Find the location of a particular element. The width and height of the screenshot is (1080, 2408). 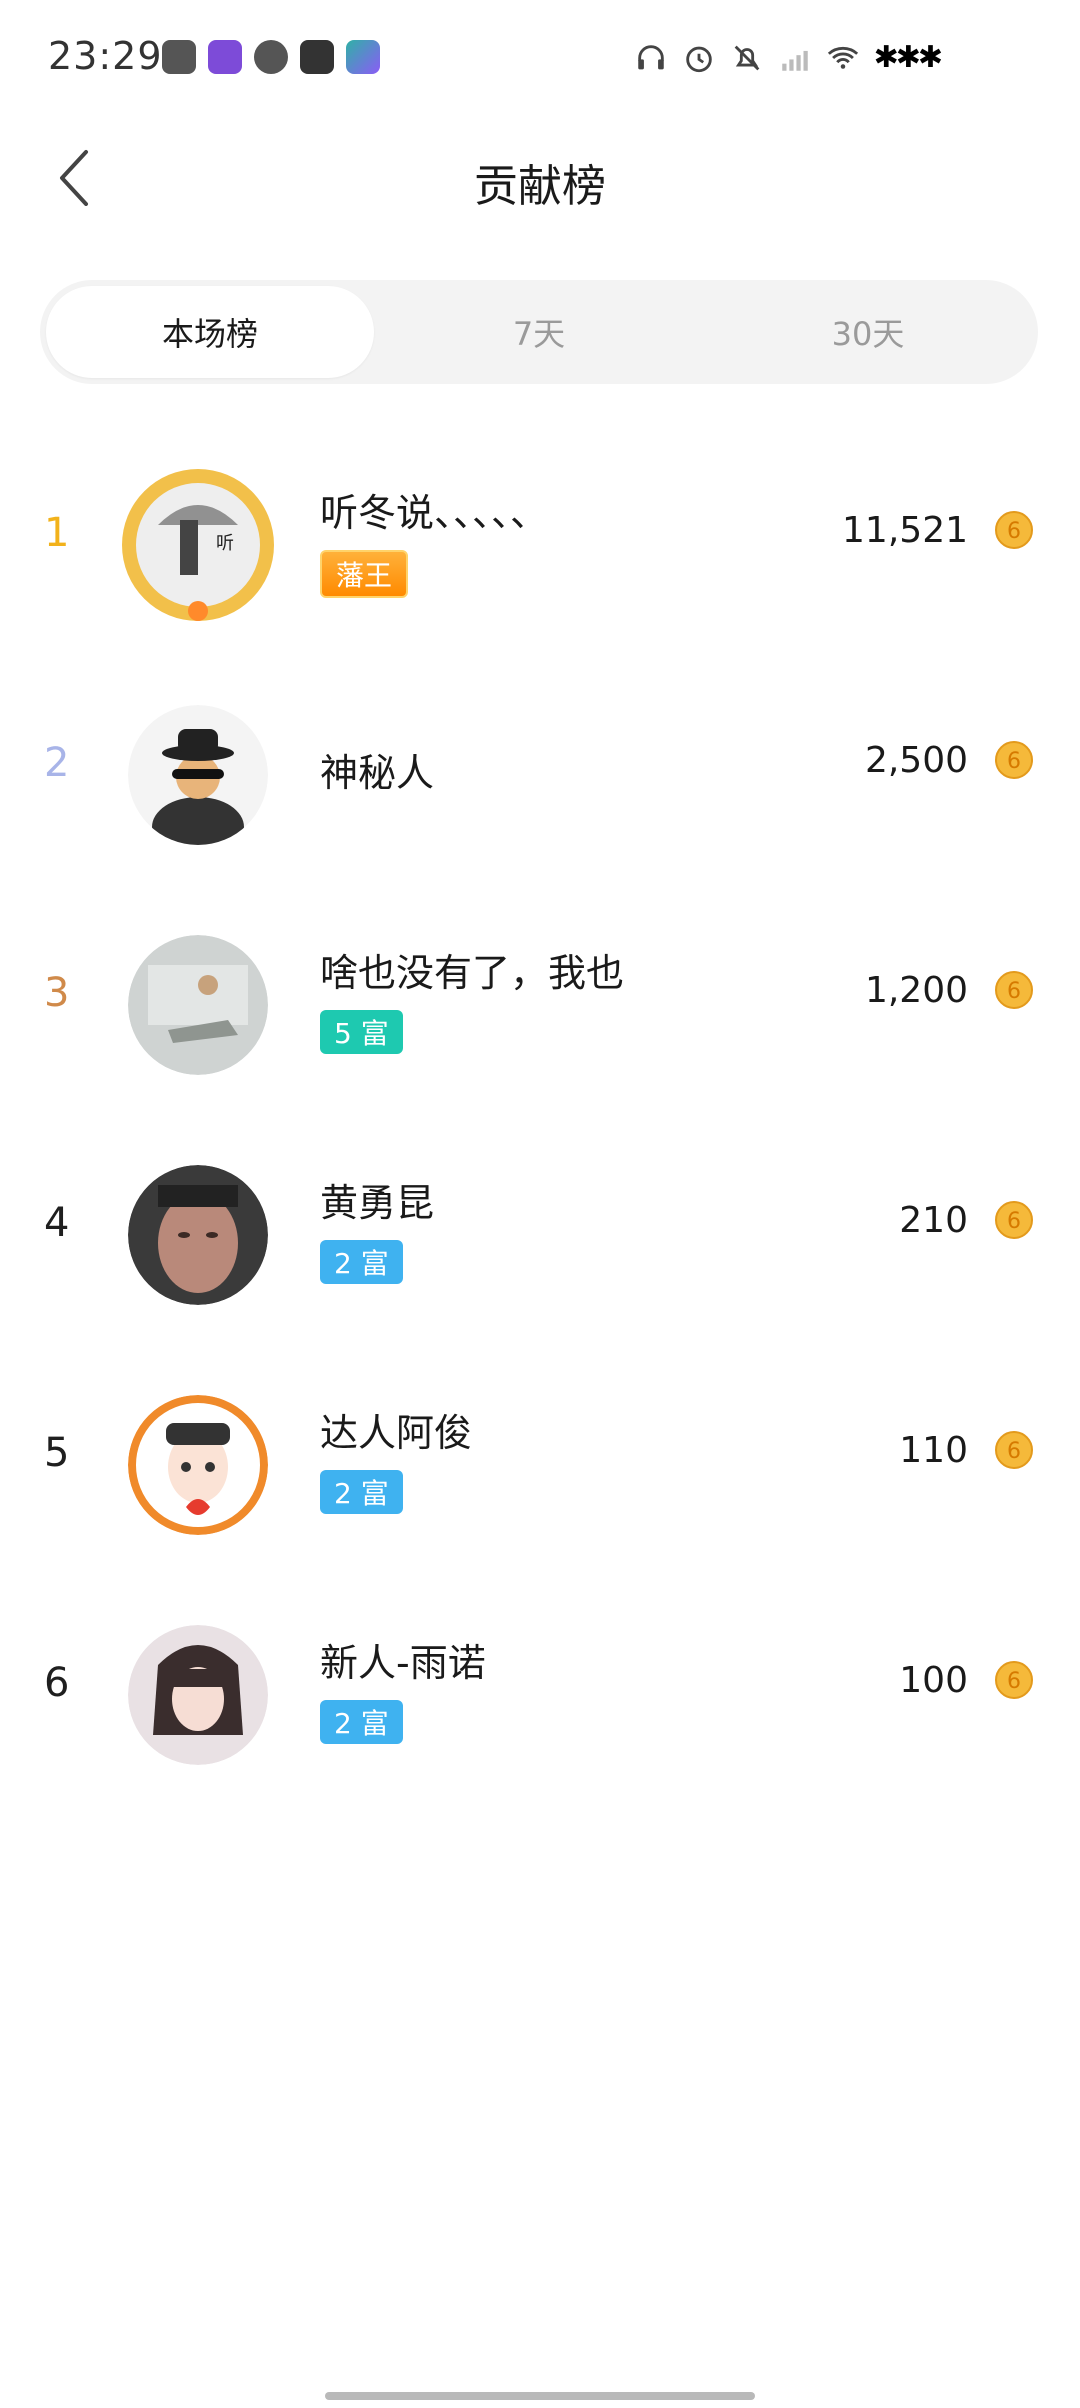

contribution-amount: 1,200 is located at coordinates (916, 990).